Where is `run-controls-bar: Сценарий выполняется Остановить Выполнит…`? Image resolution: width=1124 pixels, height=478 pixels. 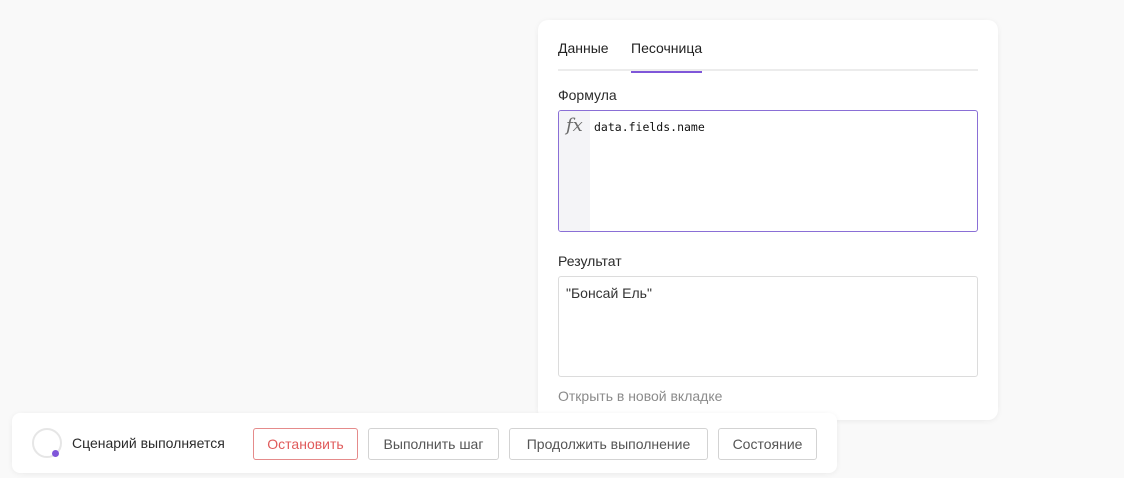
run-controls-bar: Сценарий выполняется Остановить Выполнит… is located at coordinates (424, 443).